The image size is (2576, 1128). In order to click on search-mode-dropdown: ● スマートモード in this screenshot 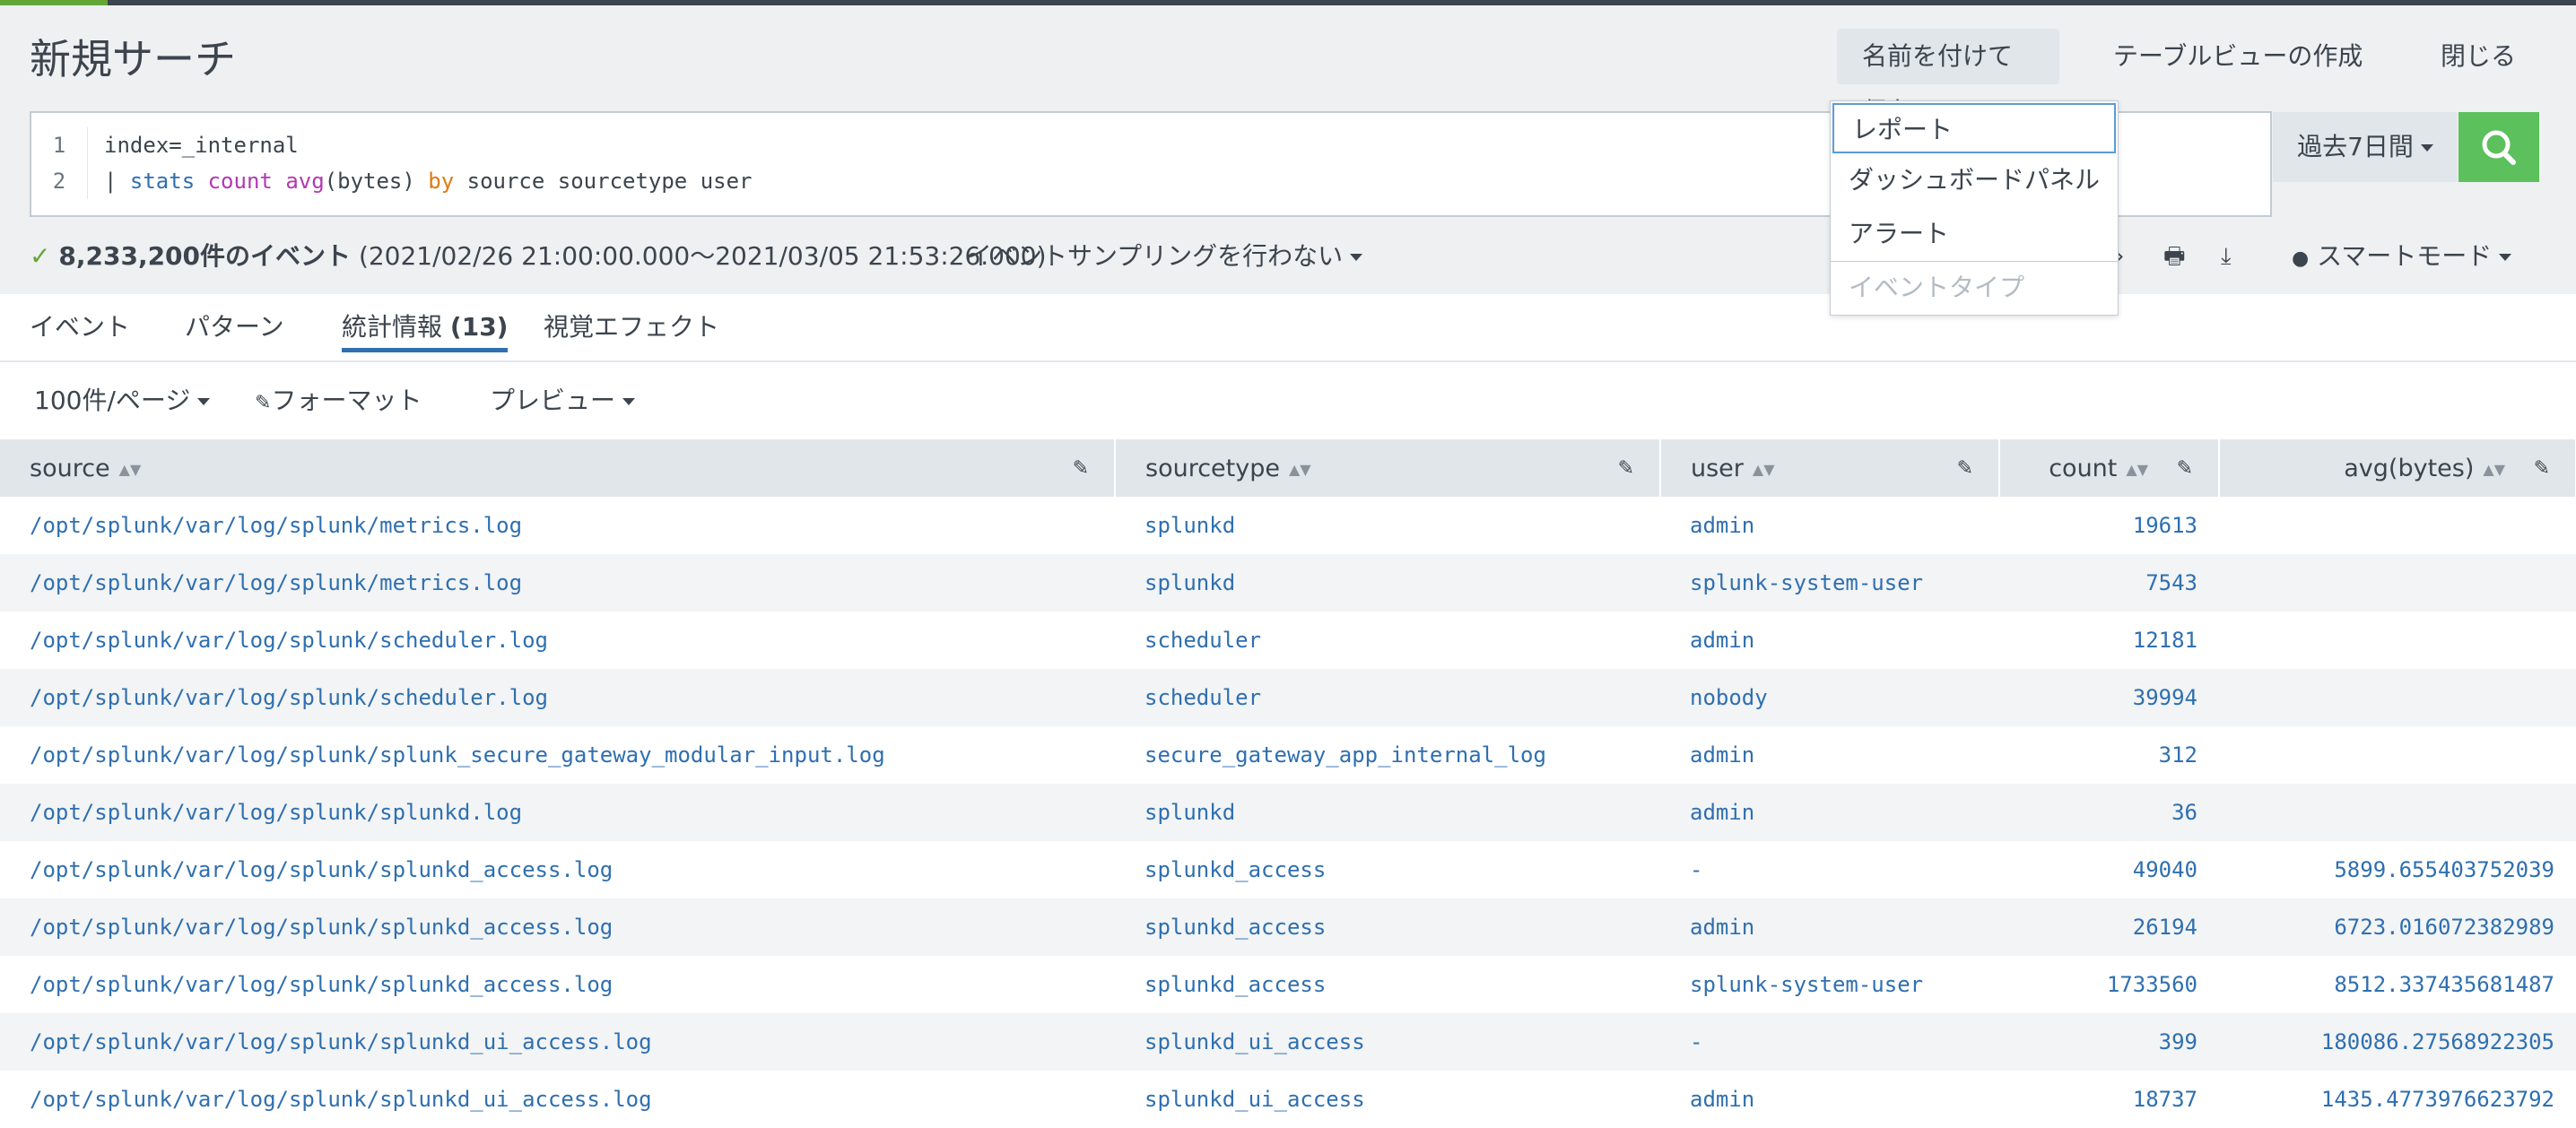, I will do `click(2402, 258)`.